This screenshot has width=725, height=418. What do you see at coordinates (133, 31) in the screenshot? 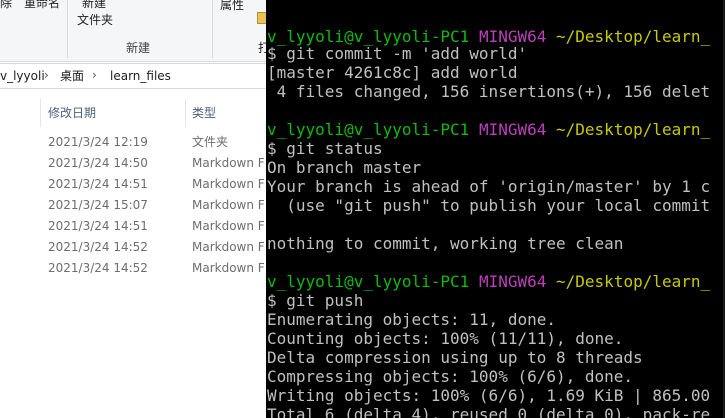
I see `ribbon-toolbar: 除 重命名 新建 文件夹 新建 属性 打` at bounding box center [133, 31].